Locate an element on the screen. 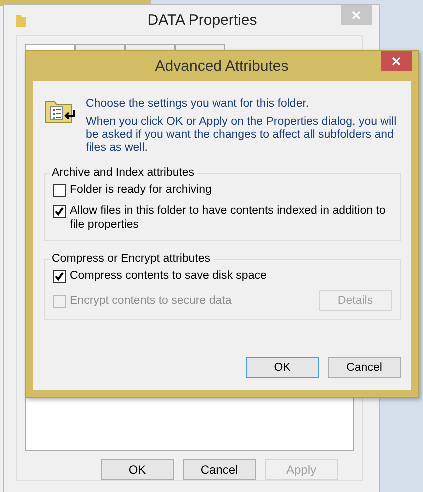 This screenshot has height=492, width=423. close-button is located at coordinates (396, 61).